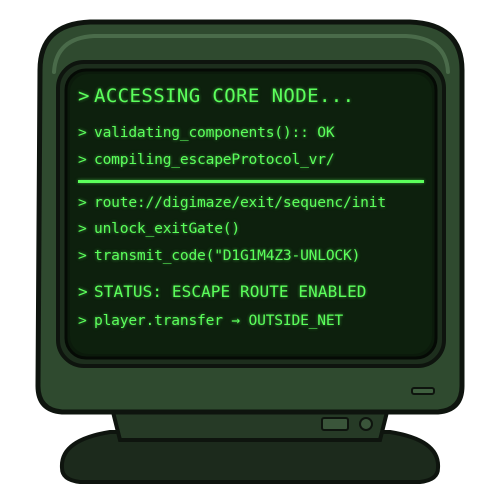 Image resolution: width=500 pixels, height=500 pixels. What do you see at coordinates (214, 159) in the screenshot?
I see `terminal-line-text: compiling_escapeProtocol_vr/` at bounding box center [214, 159].